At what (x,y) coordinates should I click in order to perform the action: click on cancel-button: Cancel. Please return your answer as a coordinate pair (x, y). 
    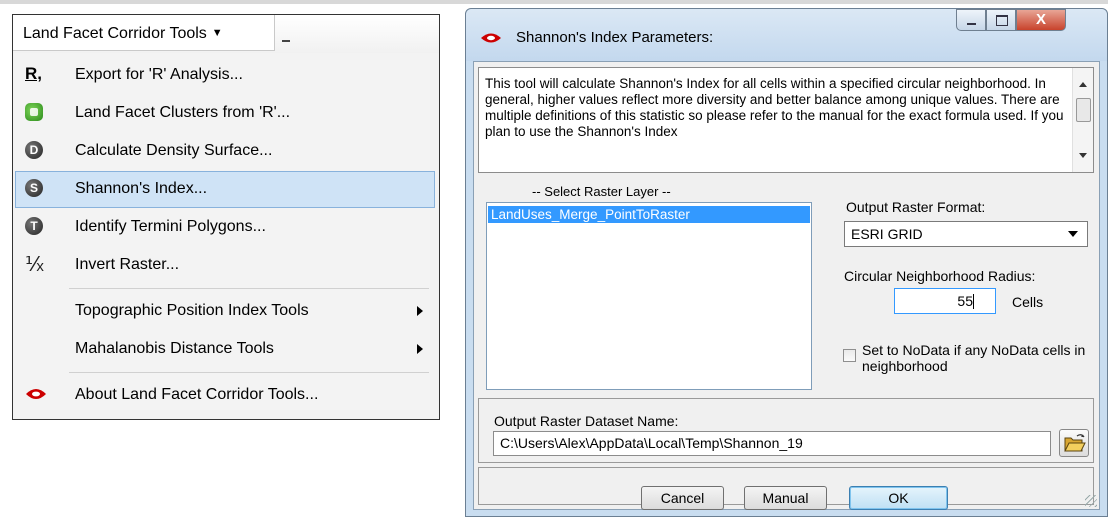
    Looking at the image, I should click on (682, 498).